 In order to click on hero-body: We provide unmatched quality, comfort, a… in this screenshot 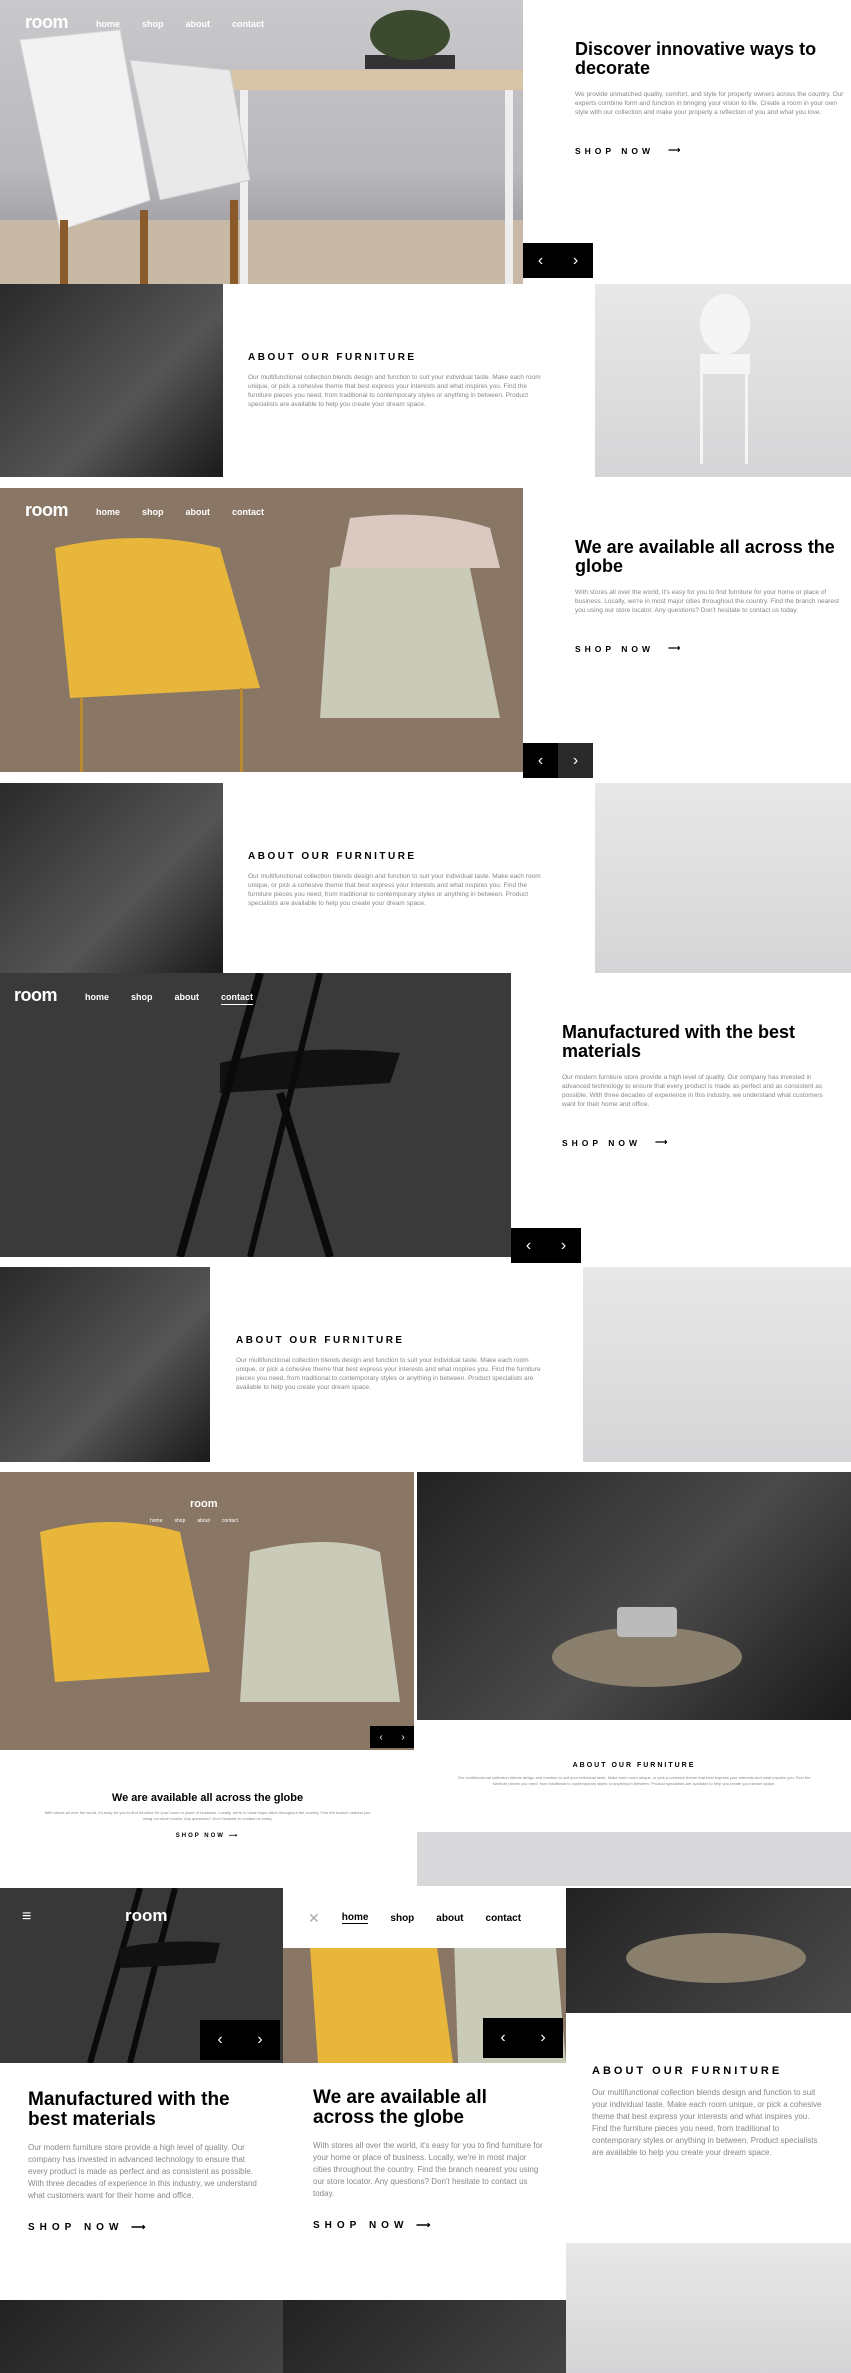, I will do `click(709, 103)`.